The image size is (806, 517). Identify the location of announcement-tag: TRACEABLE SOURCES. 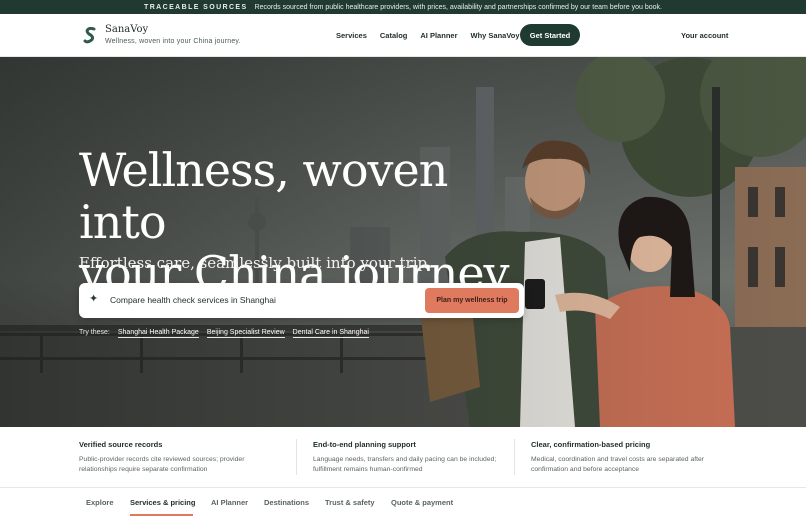
(196, 7).